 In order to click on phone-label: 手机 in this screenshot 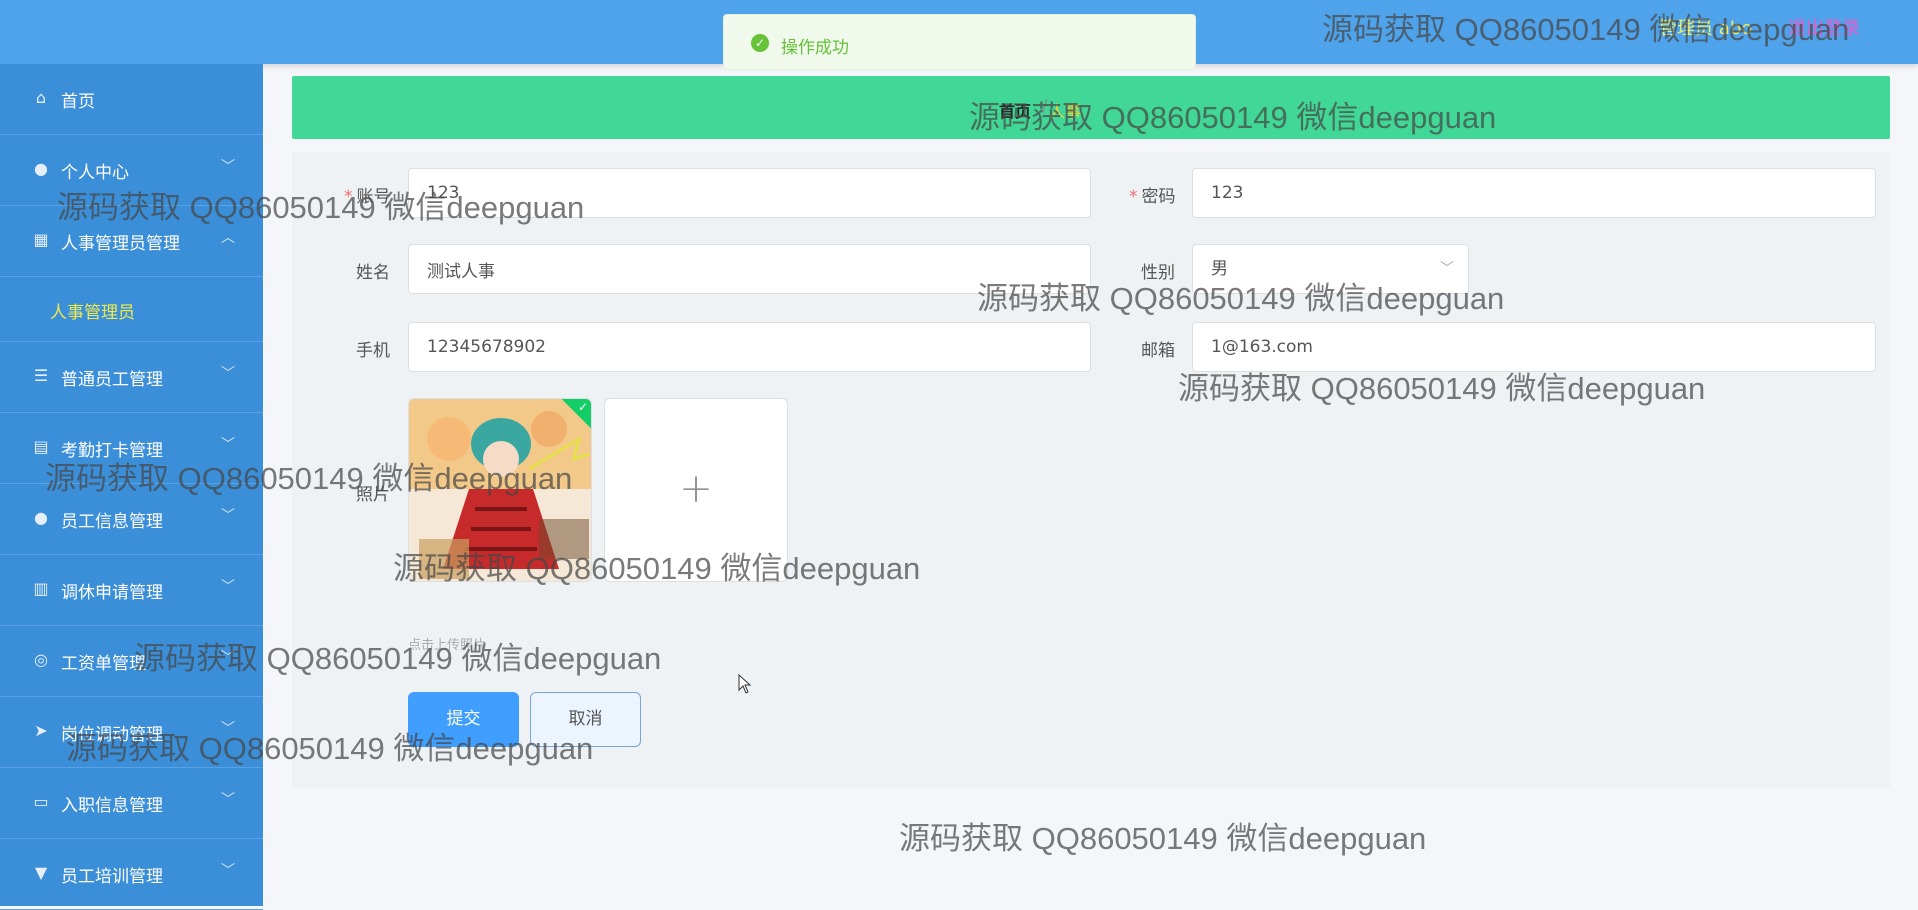, I will do `click(373, 351)`.